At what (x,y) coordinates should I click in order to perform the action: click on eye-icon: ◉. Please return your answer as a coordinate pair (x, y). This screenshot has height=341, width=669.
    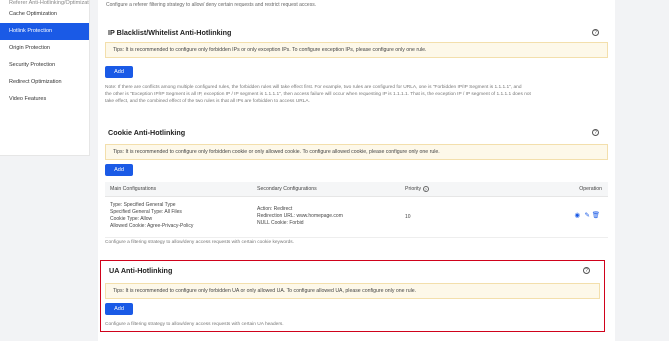
    Looking at the image, I should click on (577, 215).